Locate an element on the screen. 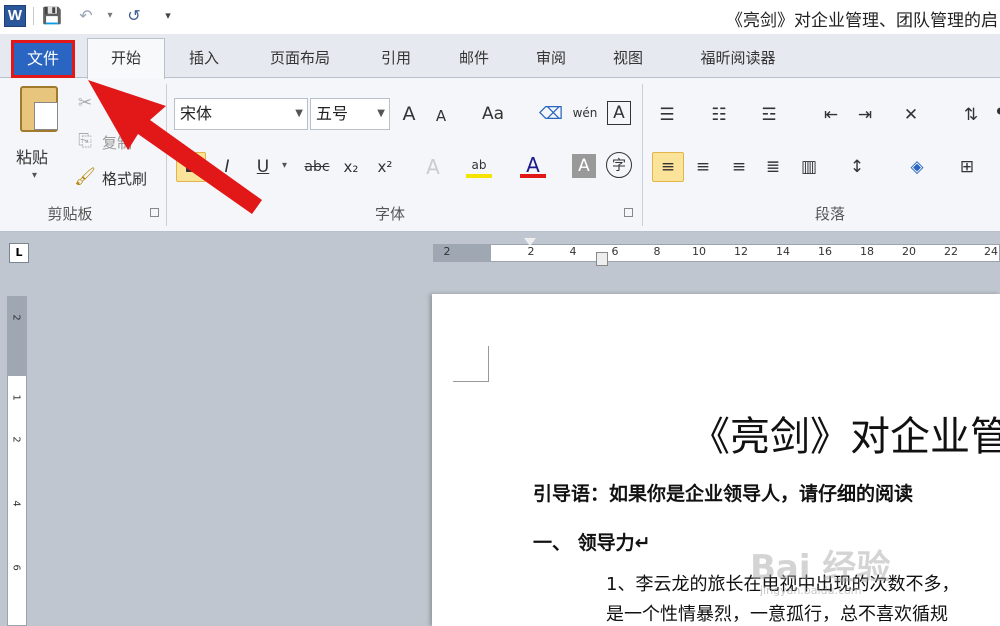 The image size is (1000, 626). font-group-label: 字体 is located at coordinates (389, 214).